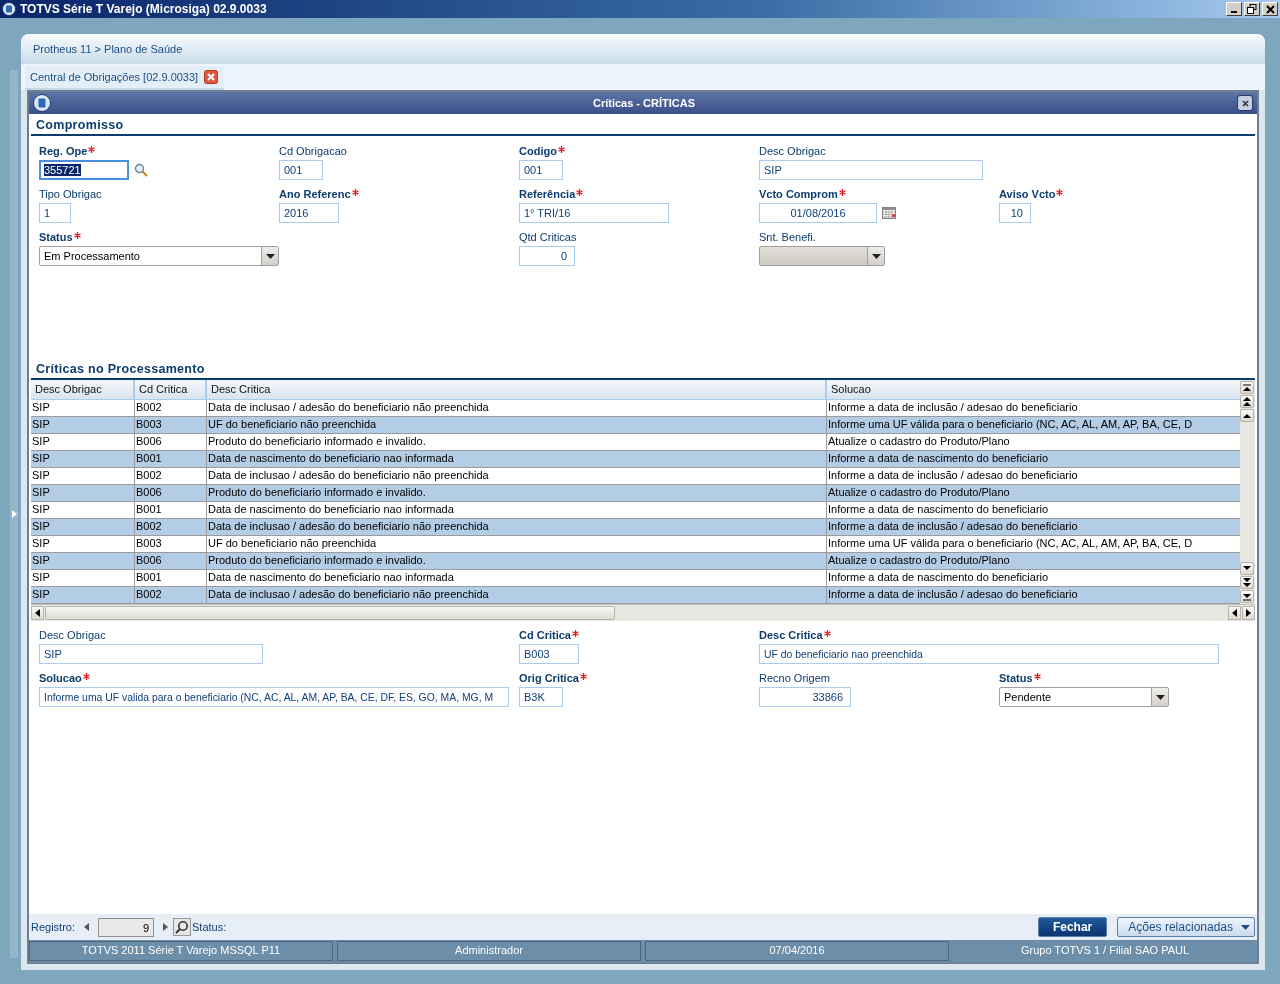 This screenshot has height=984, width=1280. I want to click on field-label: Aviso Vcto, so click(1027, 194).